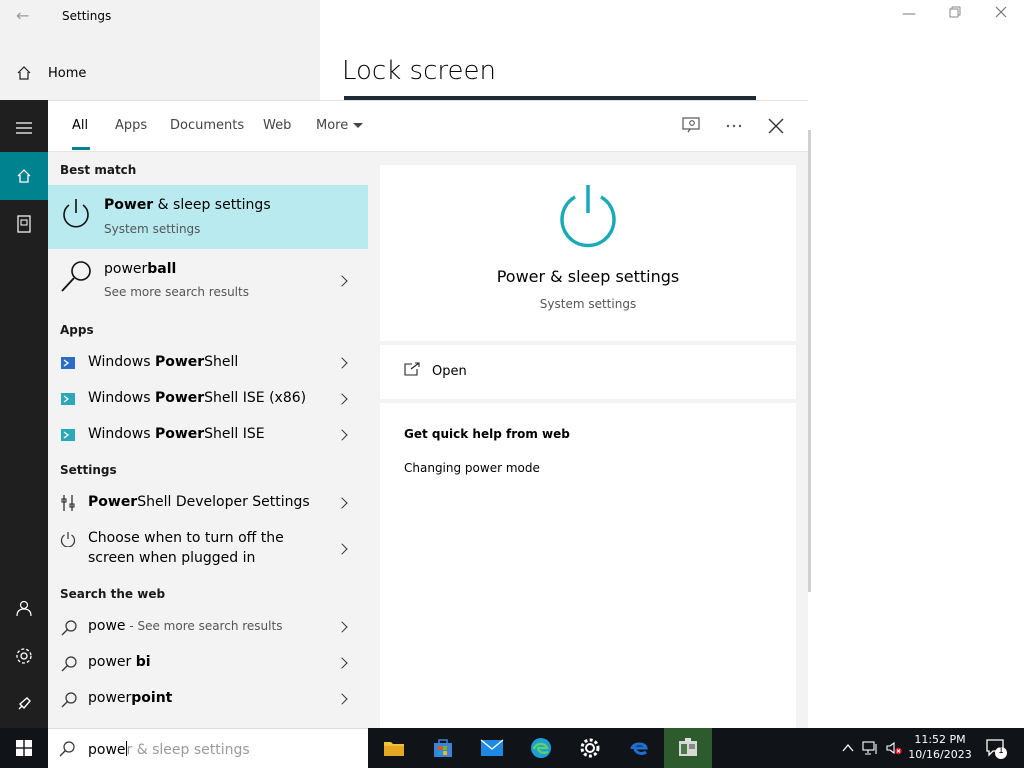 Image resolution: width=1024 pixels, height=768 pixels. Describe the element at coordinates (77, 330) in the screenshot. I see `apps-heading: Apps` at that location.